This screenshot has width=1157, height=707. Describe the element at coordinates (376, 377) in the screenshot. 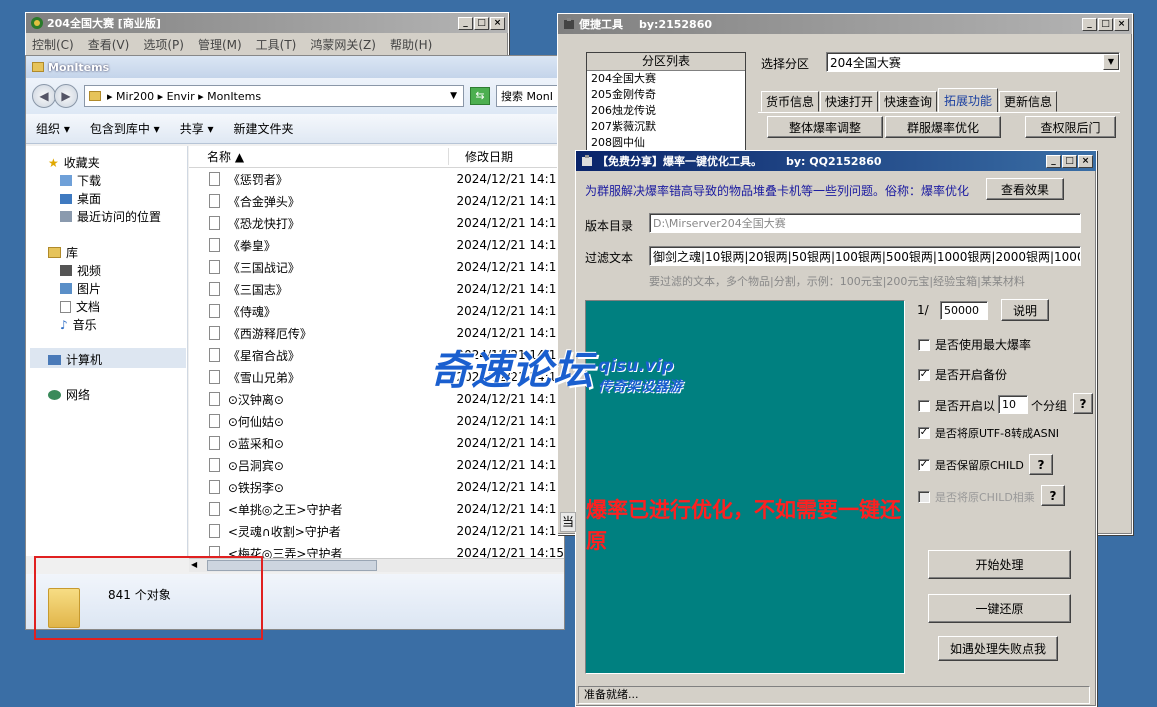

I see `file-row: 《雪山兄弟》 2024/12/21 14:15` at that location.